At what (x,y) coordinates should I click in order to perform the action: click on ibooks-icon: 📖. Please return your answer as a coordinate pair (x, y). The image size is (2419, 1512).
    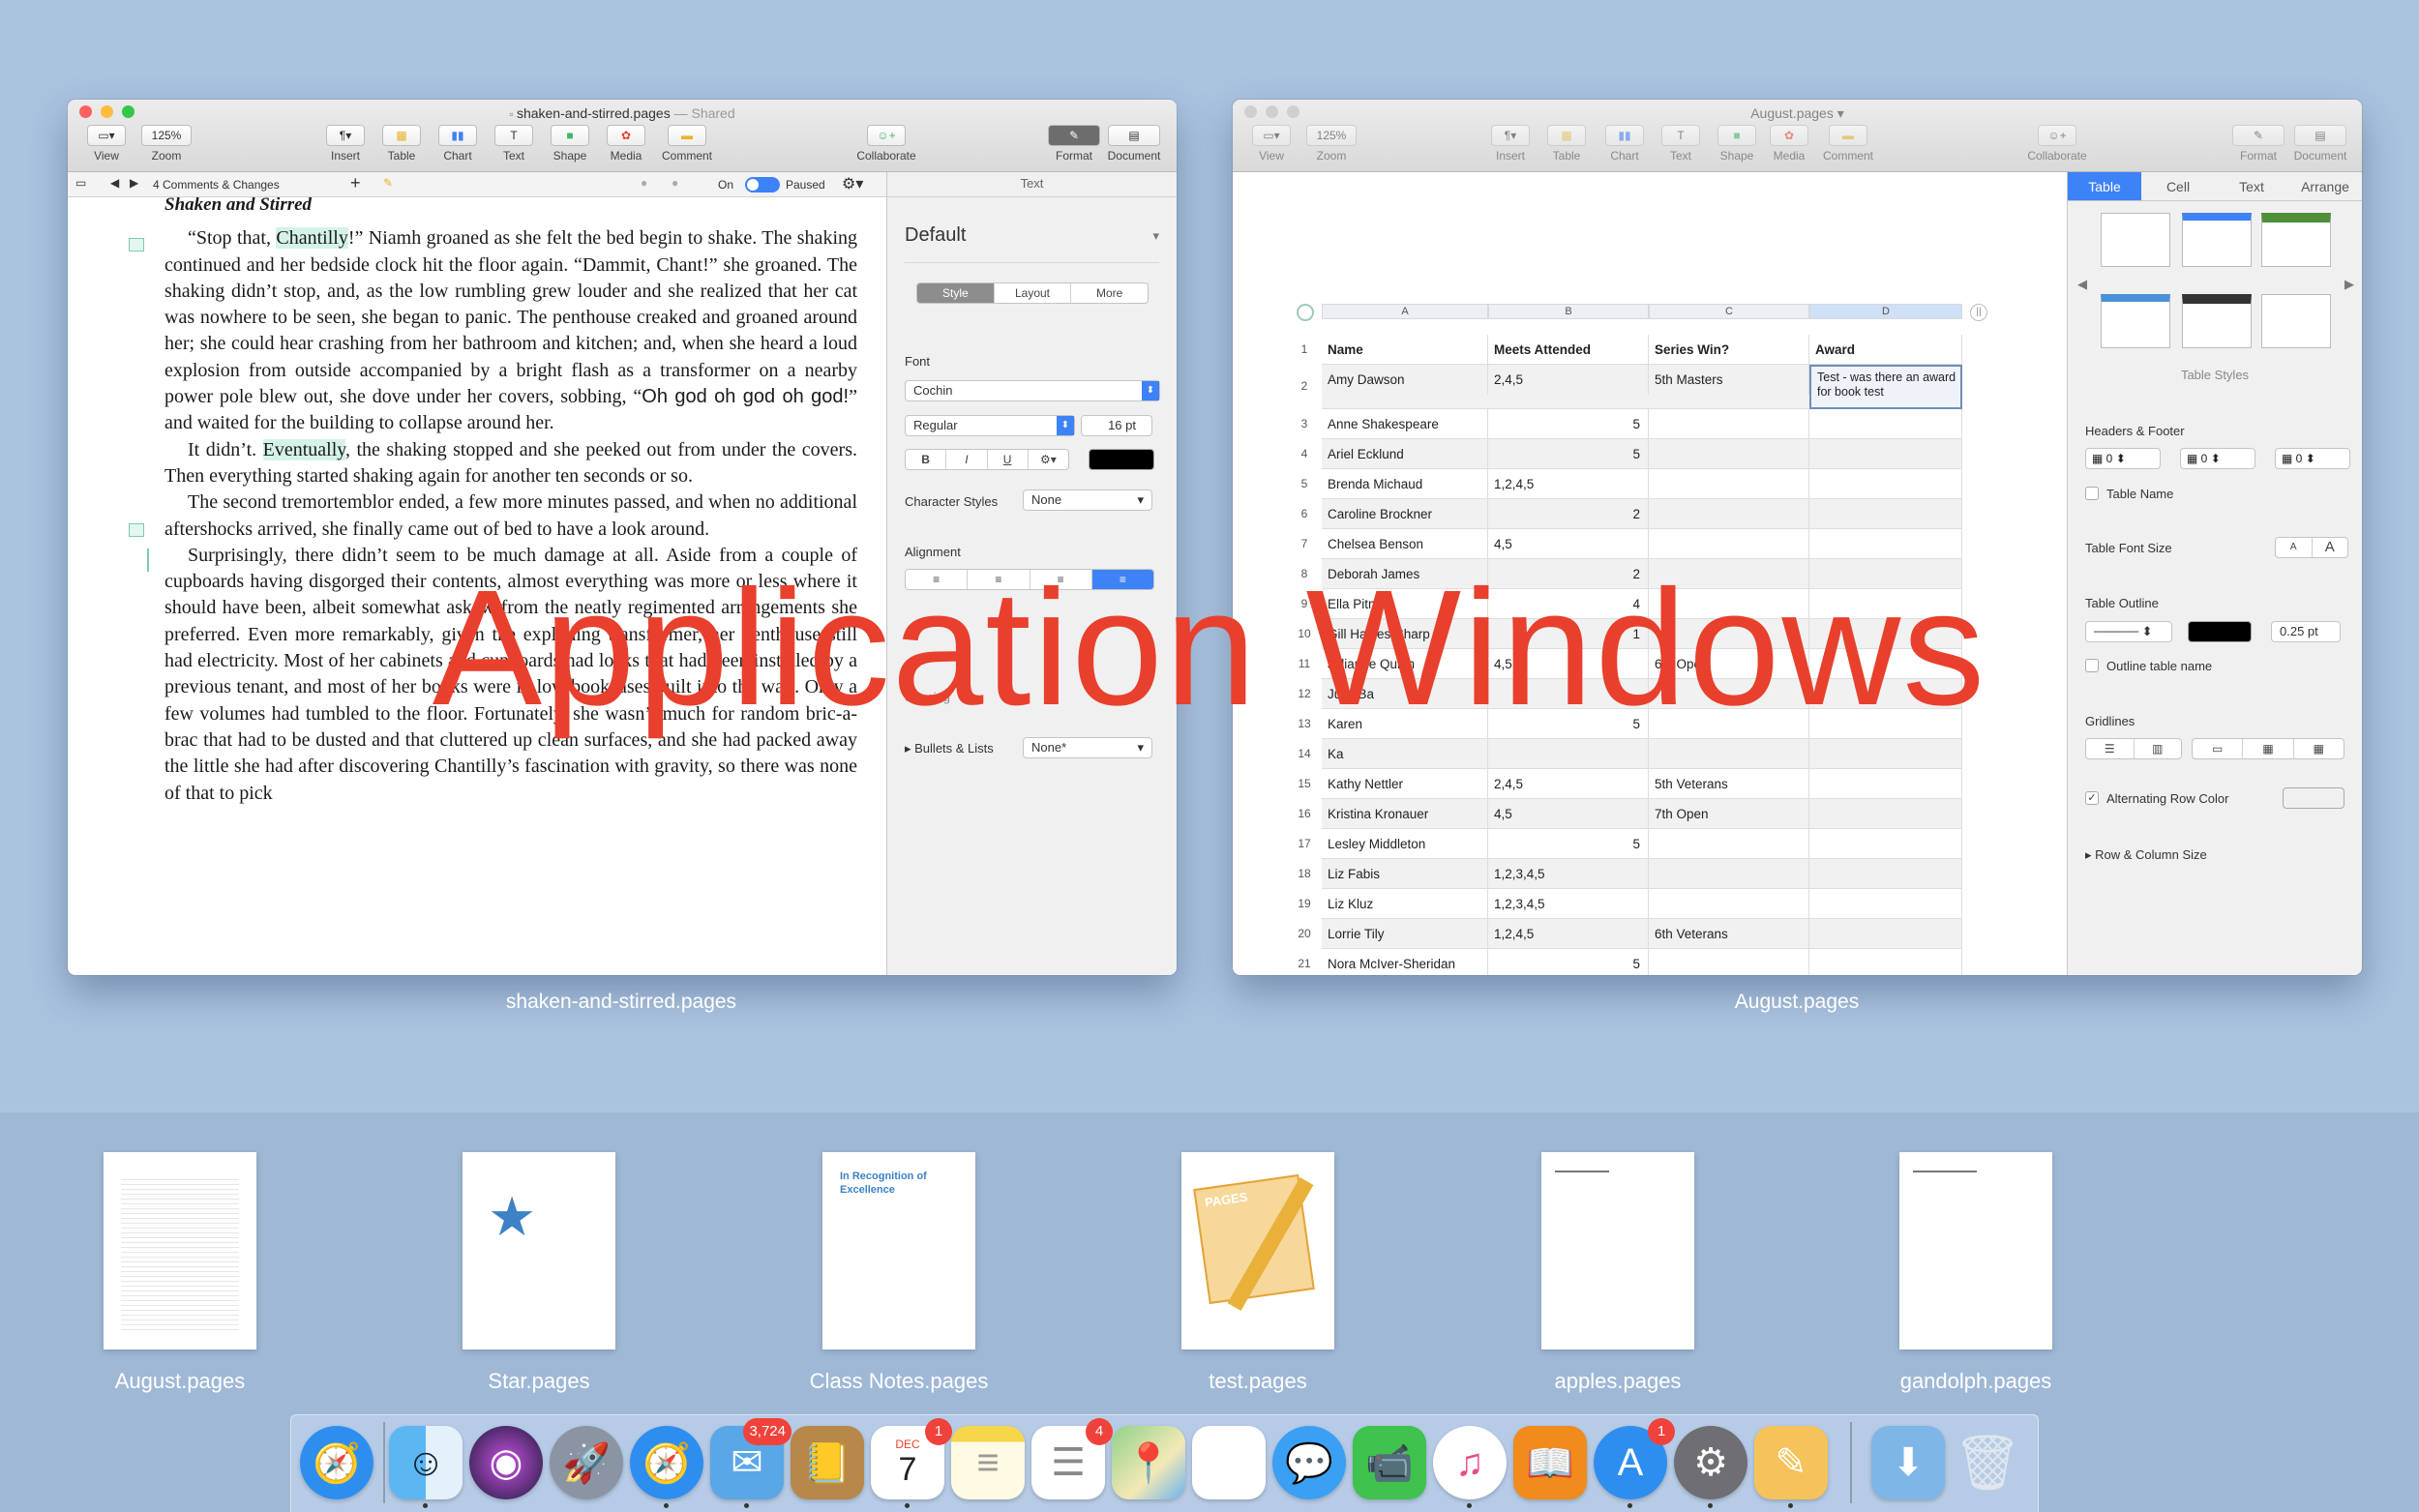
    Looking at the image, I should click on (1550, 1463).